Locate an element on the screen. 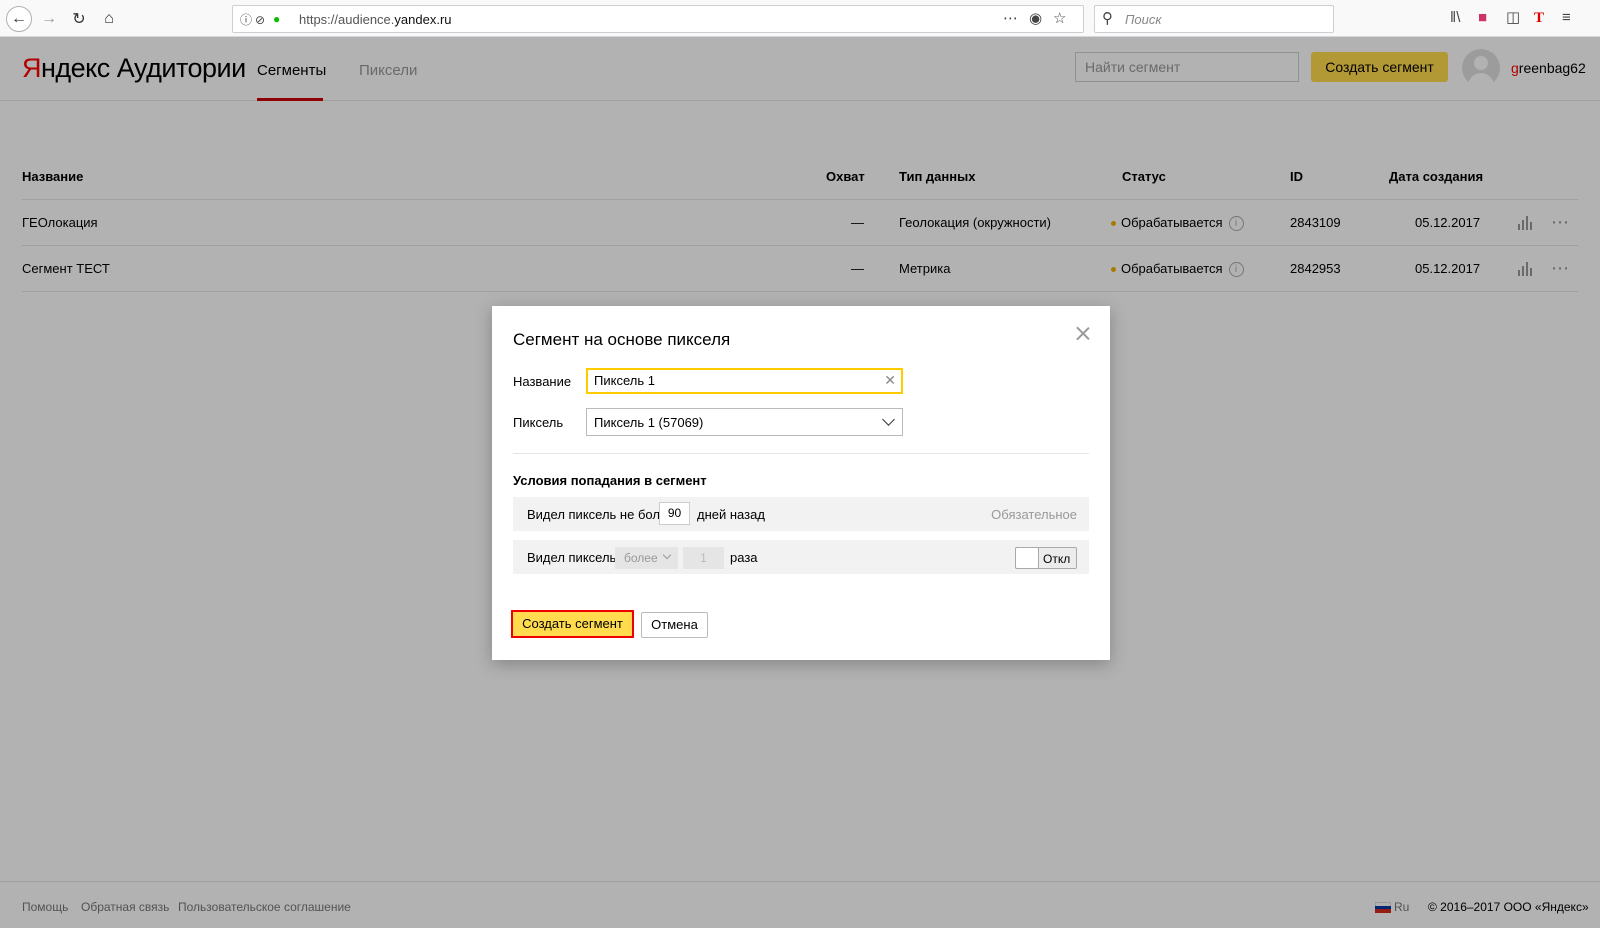 The width and height of the screenshot is (1600, 928). mandatory-note: Обязательное is located at coordinates (1034, 514).